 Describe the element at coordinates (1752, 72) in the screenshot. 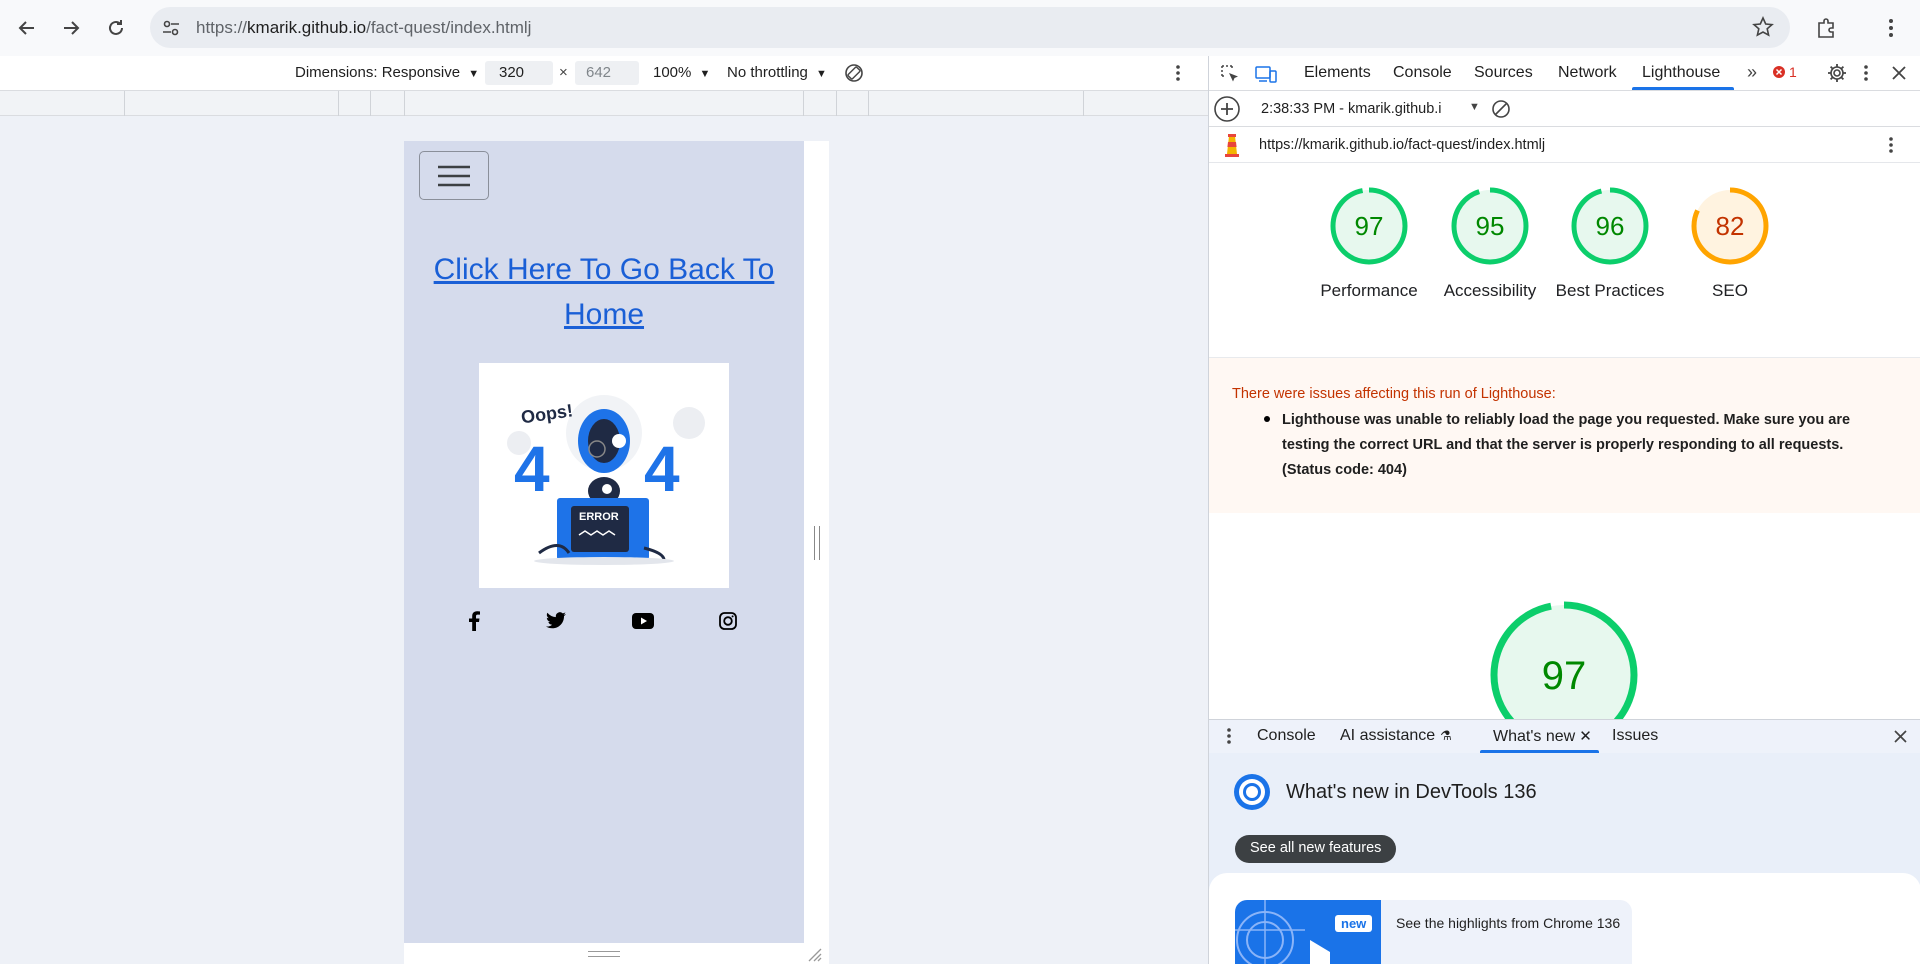

I see `more-tabs-icon: »` at that location.